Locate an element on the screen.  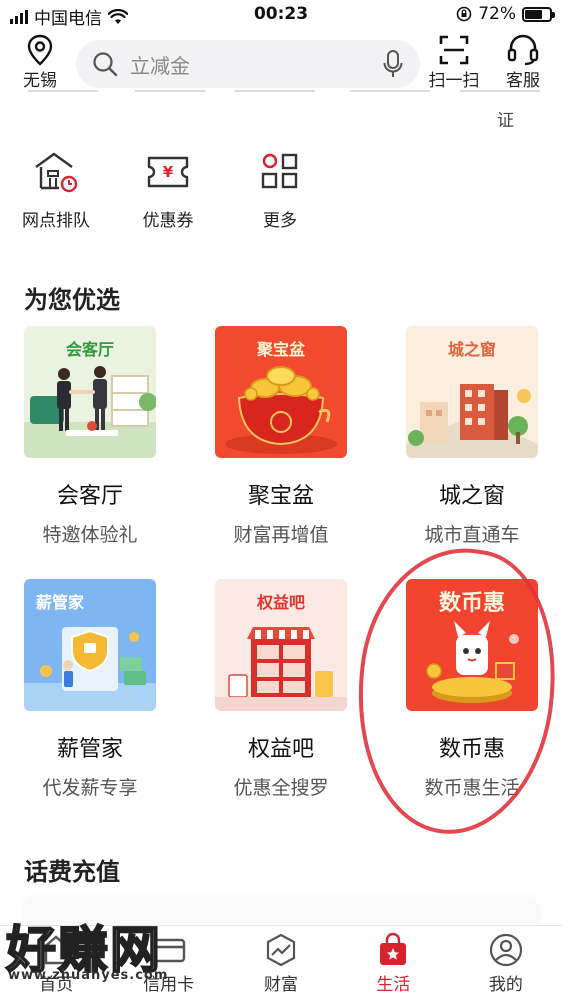
card-subtitle: 城市直通车 is located at coordinates (472, 535).